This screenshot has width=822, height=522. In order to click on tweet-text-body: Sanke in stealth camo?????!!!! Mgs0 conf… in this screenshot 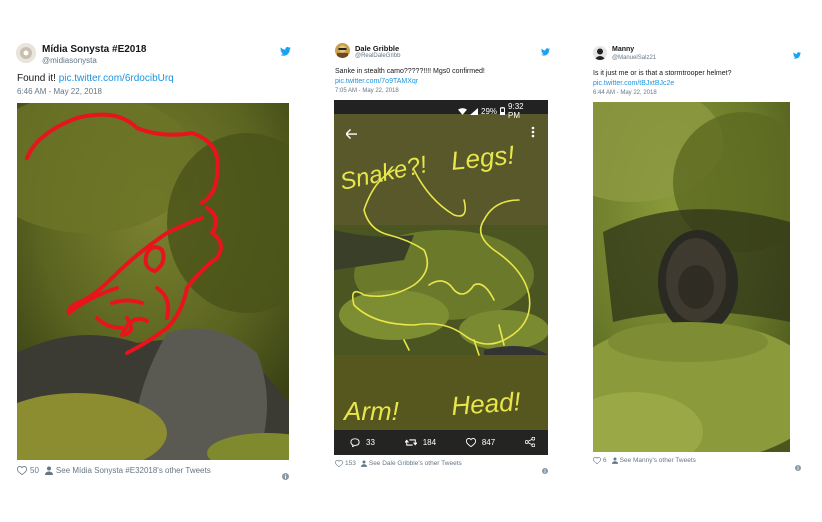, I will do `click(410, 71)`.